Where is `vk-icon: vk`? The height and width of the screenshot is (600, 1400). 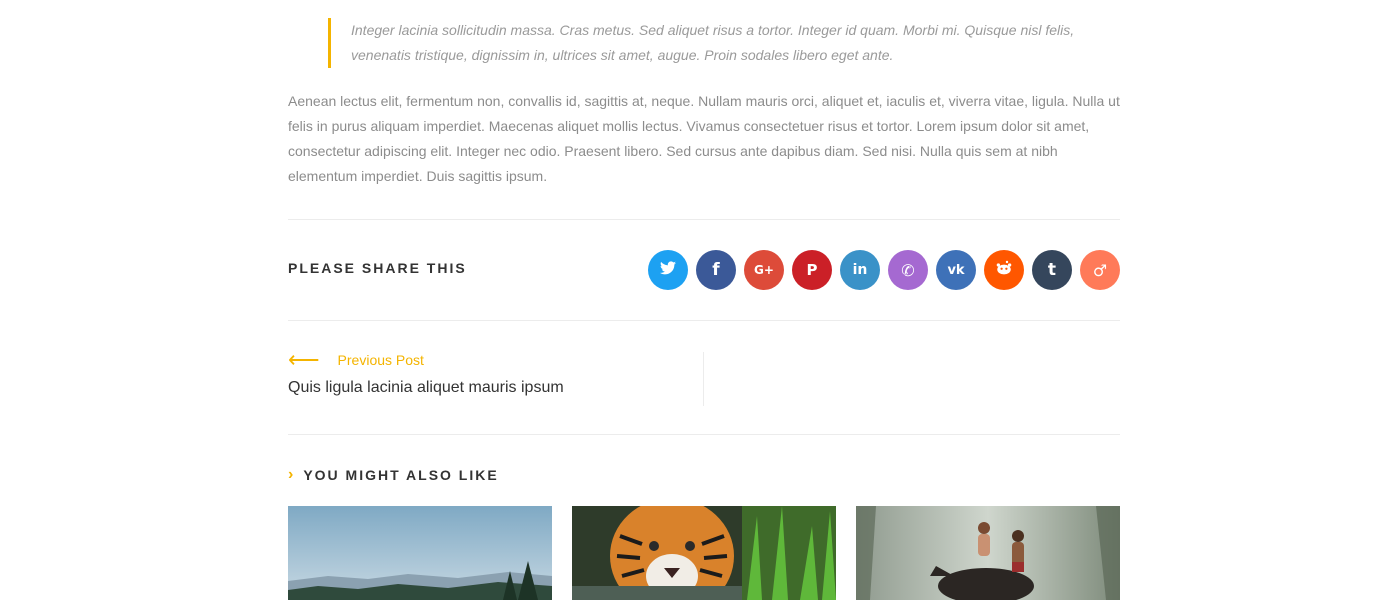
vk-icon: vk is located at coordinates (956, 270).